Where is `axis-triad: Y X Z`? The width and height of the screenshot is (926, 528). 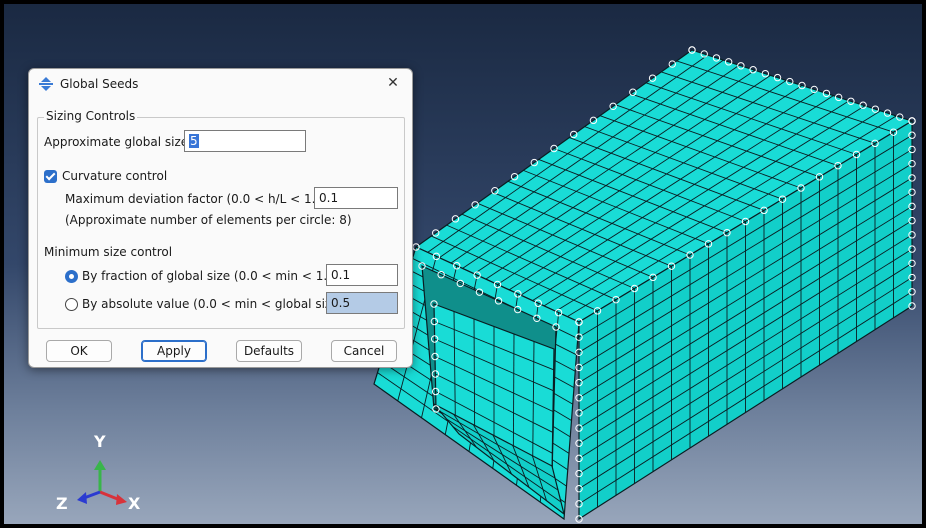 axis-triad: Y X Z is located at coordinates (104, 475).